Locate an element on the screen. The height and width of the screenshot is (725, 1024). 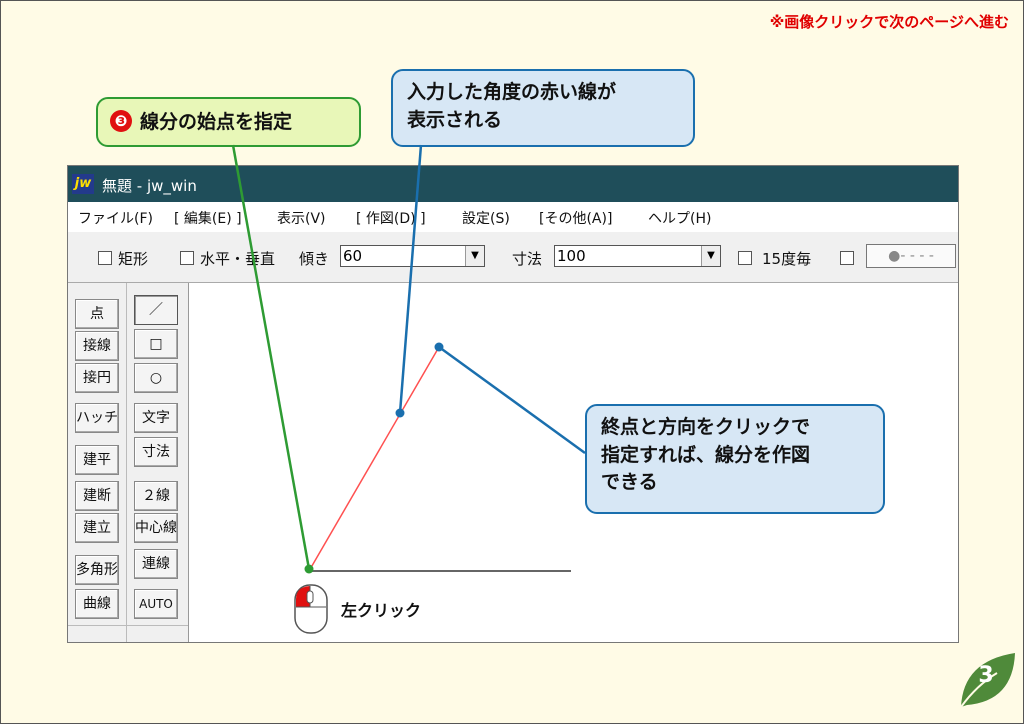
callout-end-text-2: 指定すれば、線分を作図 is located at coordinates (706, 454).